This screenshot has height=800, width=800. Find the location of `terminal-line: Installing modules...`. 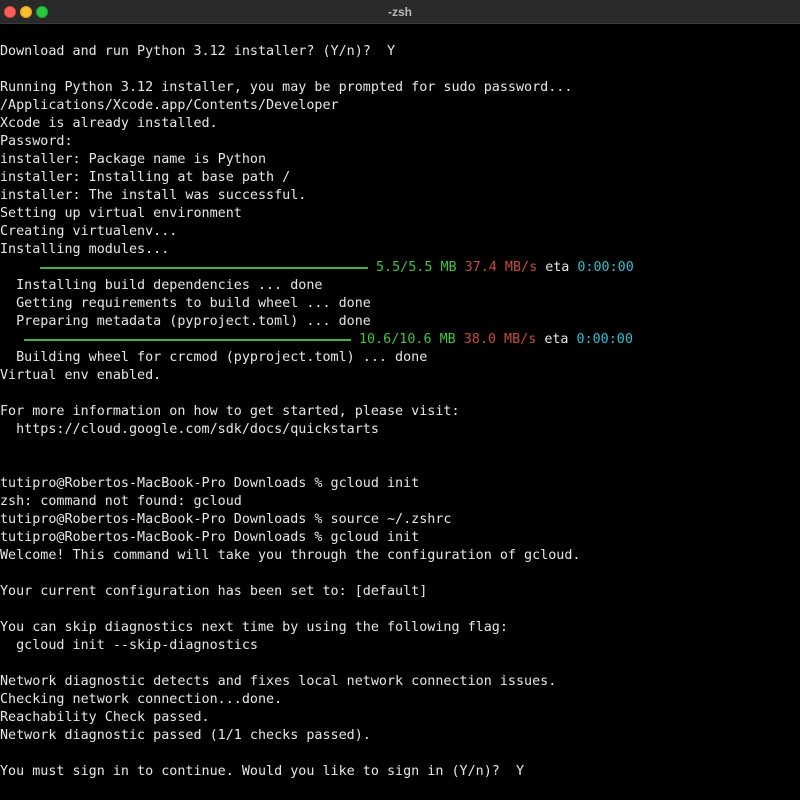

terminal-line: Installing modules... is located at coordinates (85, 249).